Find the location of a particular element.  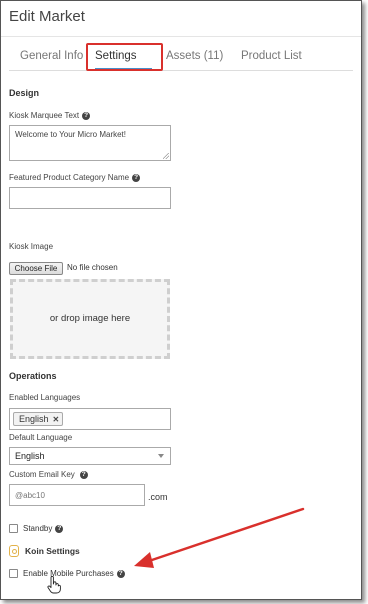

arrow-head is located at coordinates (144, 560).